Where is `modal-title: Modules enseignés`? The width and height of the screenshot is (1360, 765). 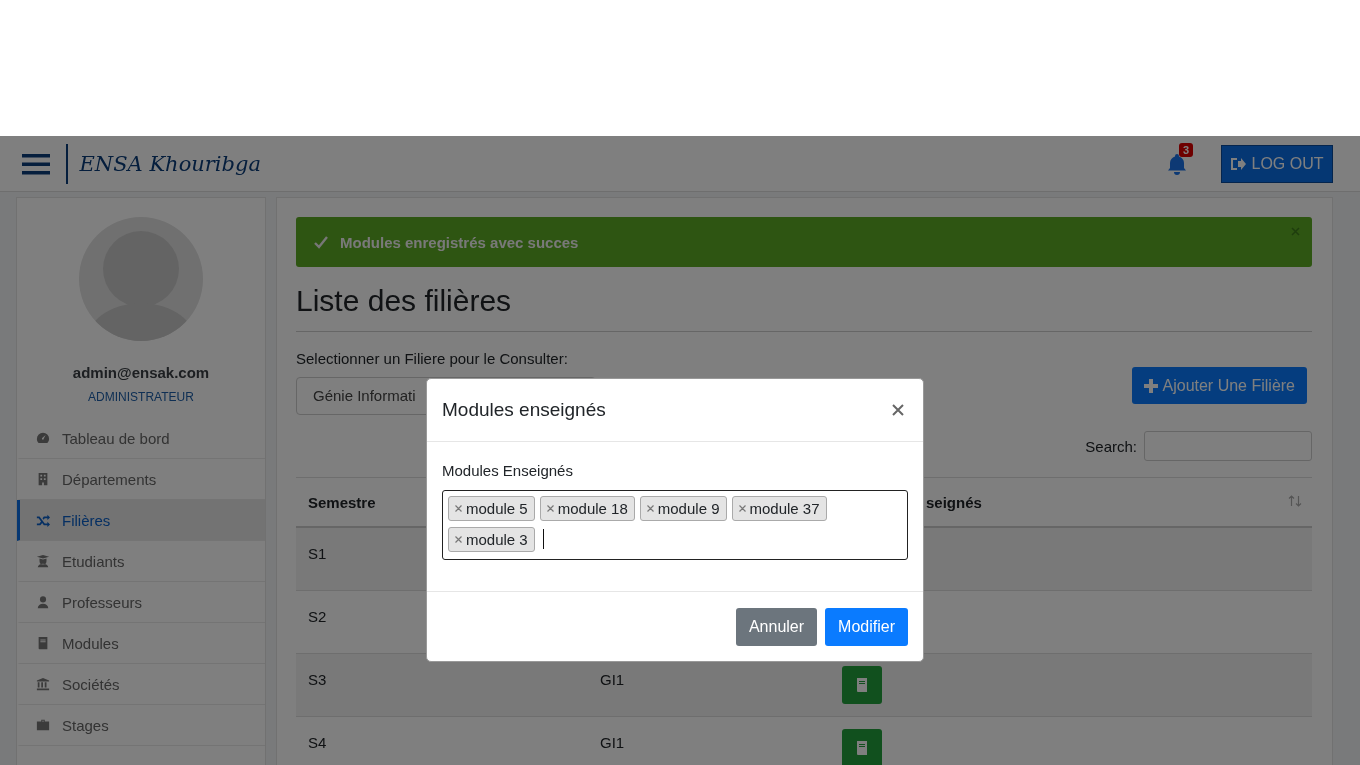
modal-title: Modules enseignés is located at coordinates (524, 410).